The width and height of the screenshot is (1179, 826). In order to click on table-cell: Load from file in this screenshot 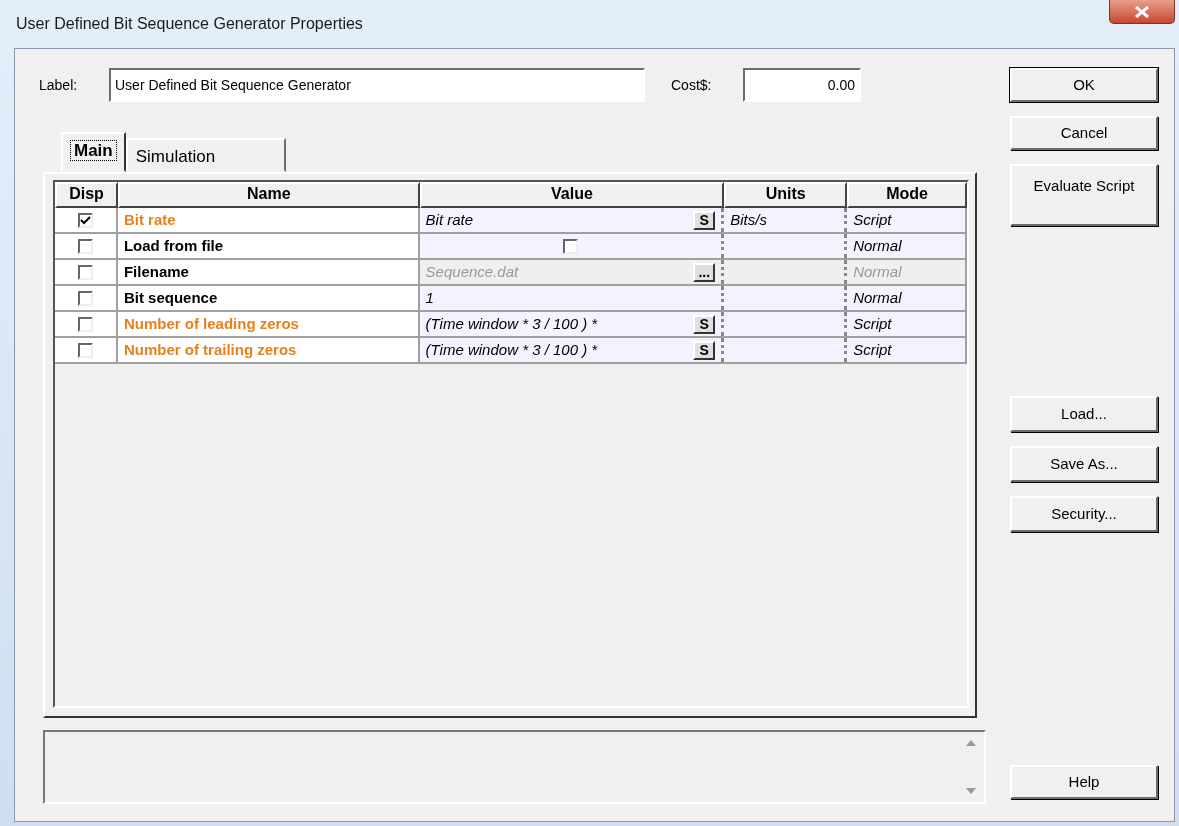, I will do `click(268, 246)`.